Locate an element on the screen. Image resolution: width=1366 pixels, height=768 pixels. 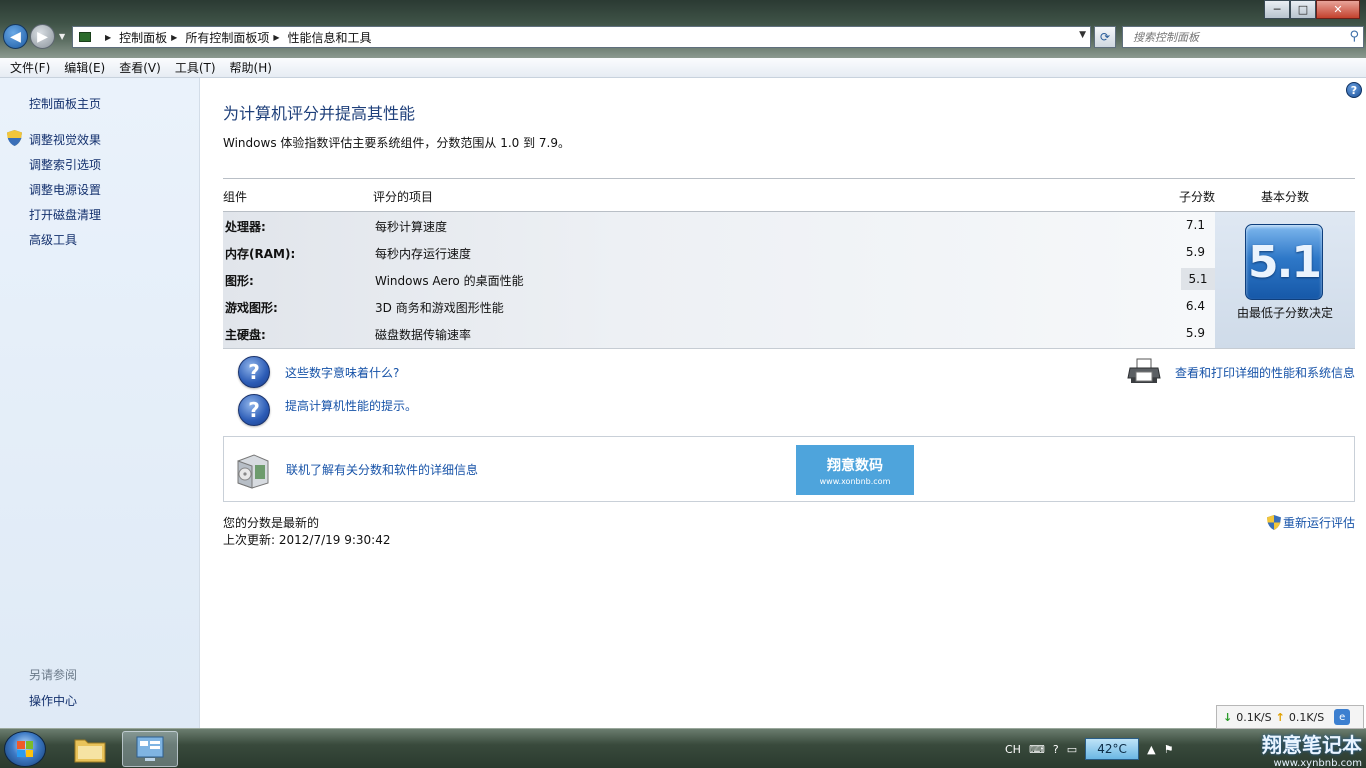
rerun-assessment-link: 重新运行评估 is located at coordinates (1319, 522).